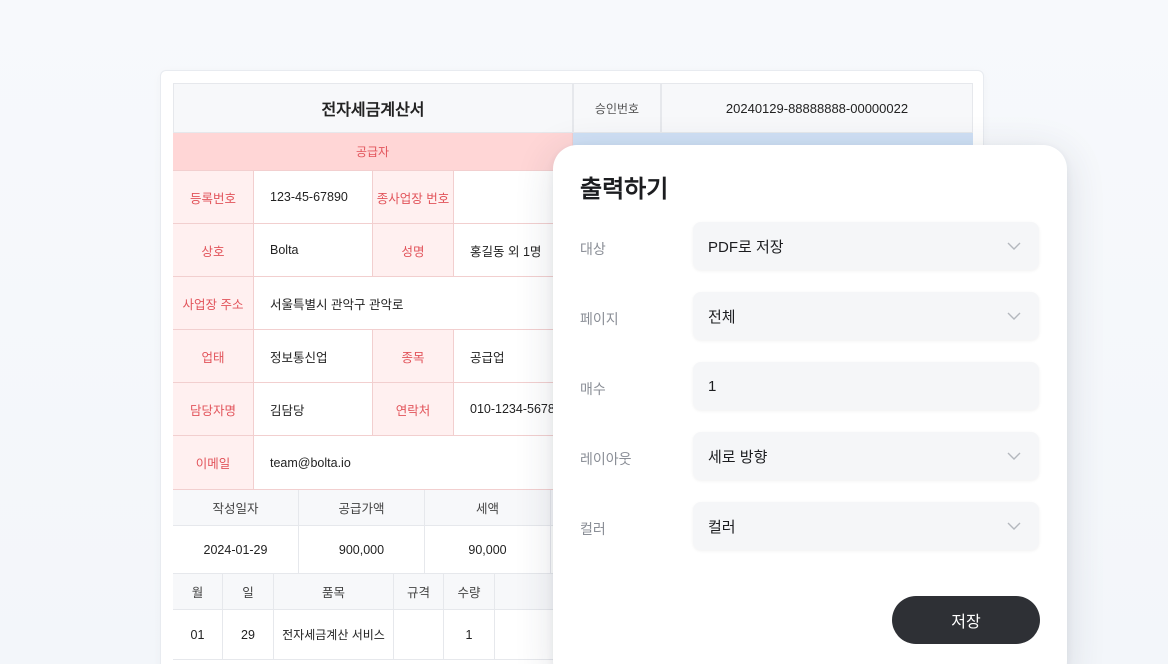 The height and width of the screenshot is (664, 1168). Describe the element at coordinates (213, 409) in the screenshot. I see `manager-label: 담당자명` at that location.